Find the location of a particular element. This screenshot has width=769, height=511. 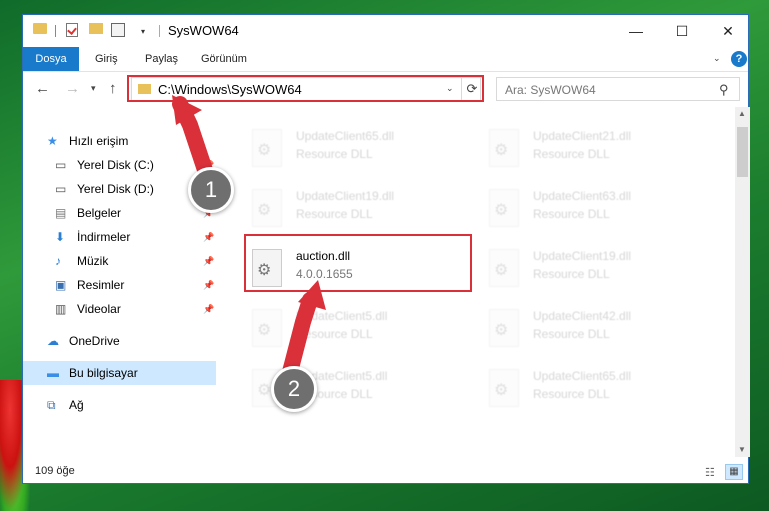

maximize-button: ☐ is located at coordinates (682, 31).